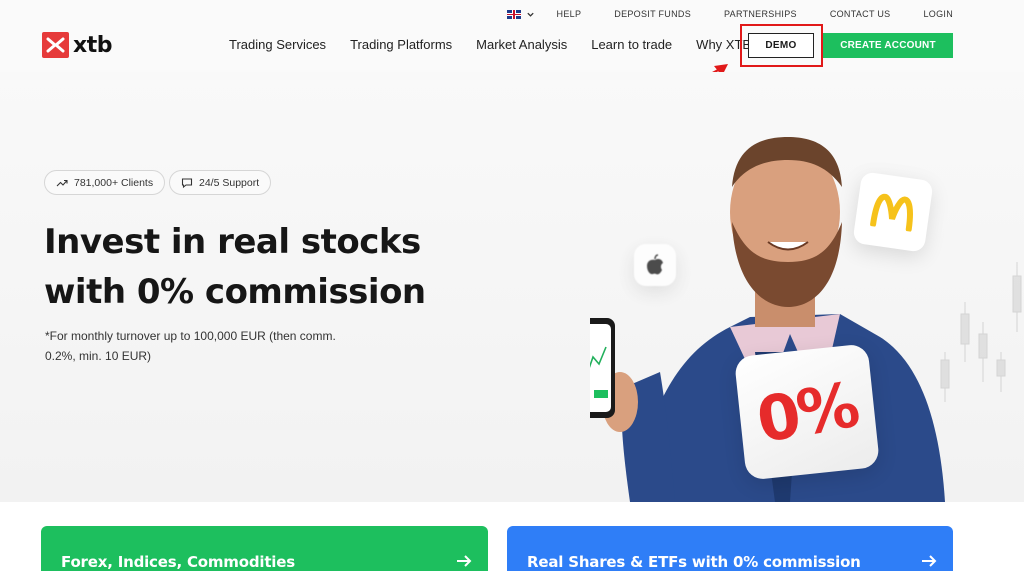 The image size is (1024, 571). I want to click on login-link: LOGIN, so click(938, 14).